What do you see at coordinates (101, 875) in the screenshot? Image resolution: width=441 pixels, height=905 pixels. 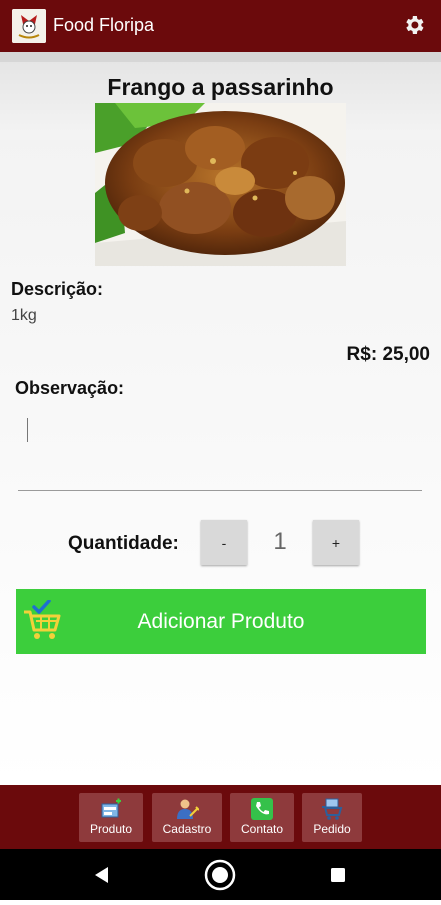 I see `back-triangle-icon` at bounding box center [101, 875].